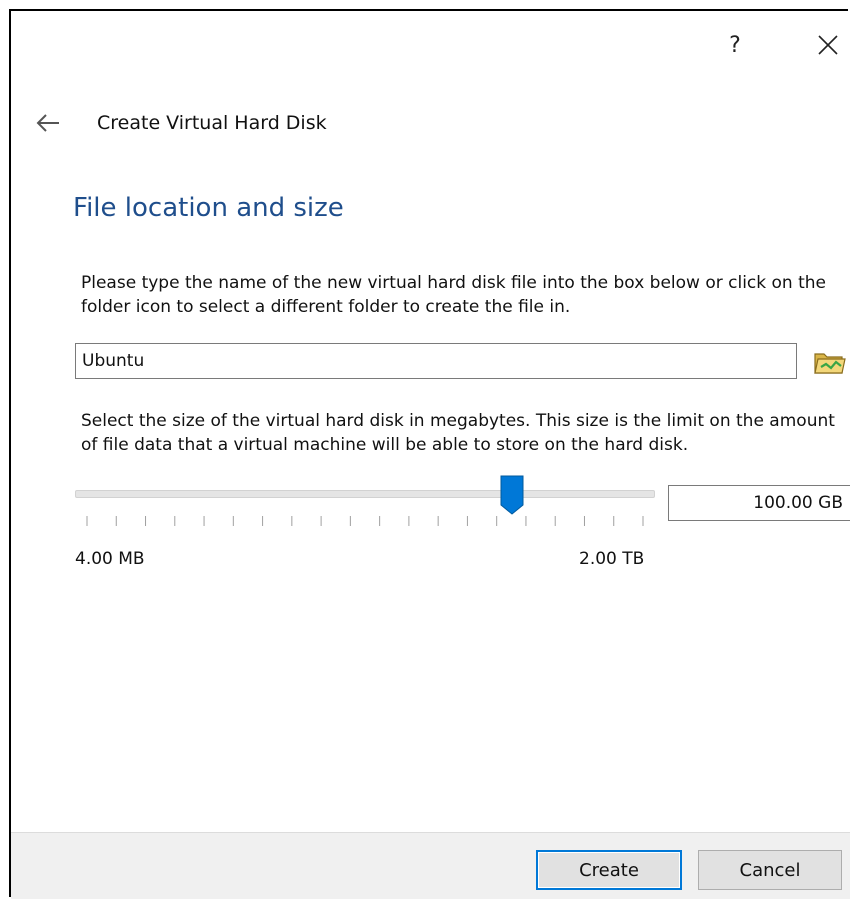 The width and height of the screenshot is (850, 900). I want to click on slider-min-label: 4.00 MB, so click(110, 559).